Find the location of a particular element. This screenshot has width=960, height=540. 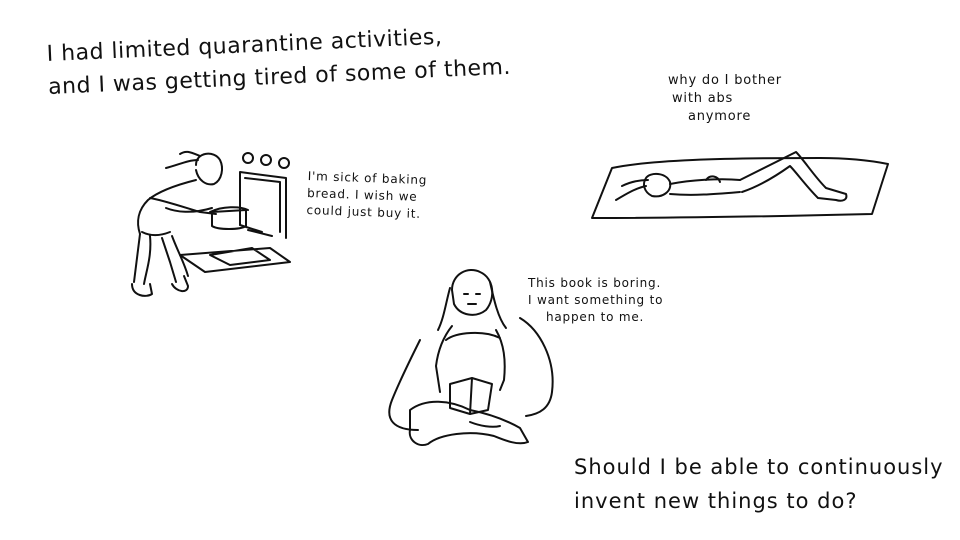

abs-caption: why do I bother with abs anymore is located at coordinates (725, 99).